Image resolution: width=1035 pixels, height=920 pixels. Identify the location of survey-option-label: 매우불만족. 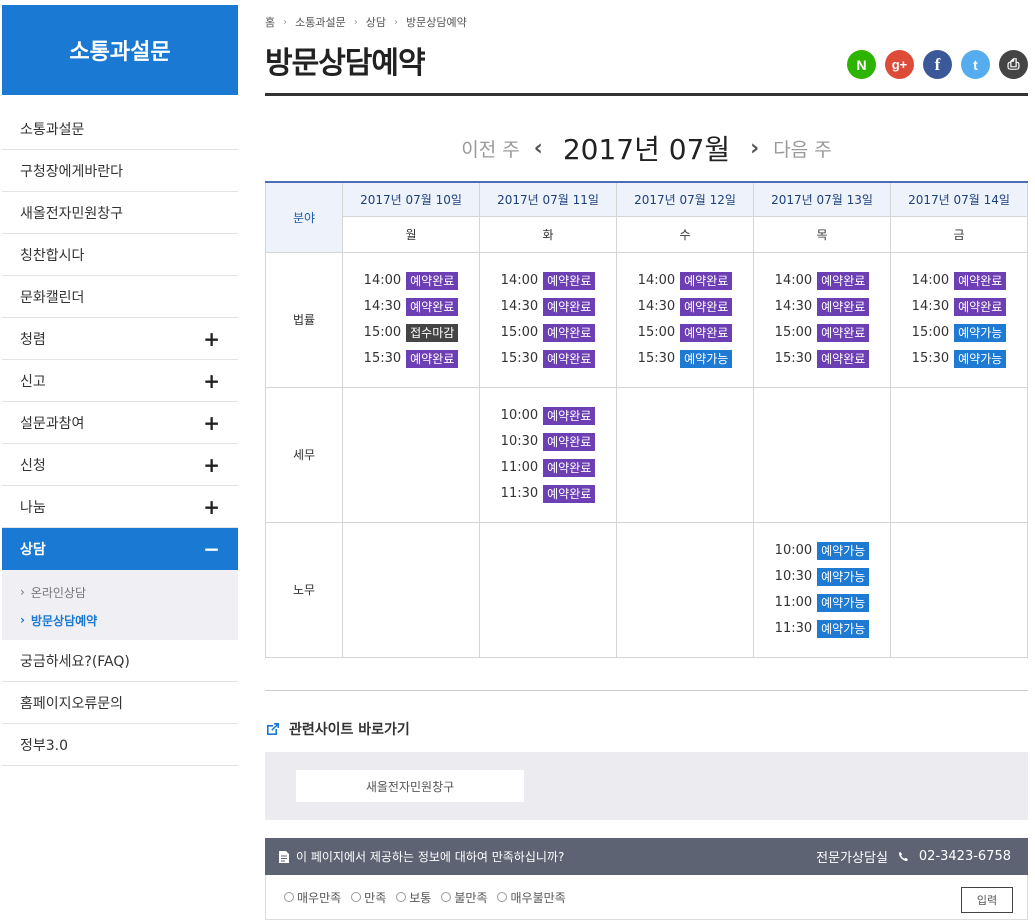
(538, 897).